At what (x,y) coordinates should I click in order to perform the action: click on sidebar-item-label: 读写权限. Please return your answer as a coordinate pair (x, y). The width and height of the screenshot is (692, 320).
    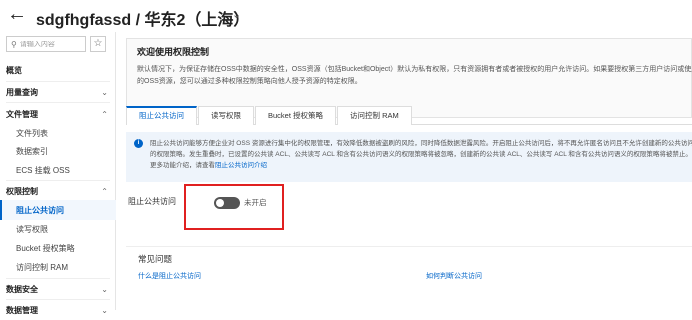
    Looking at the image, I should click on (32, 229).